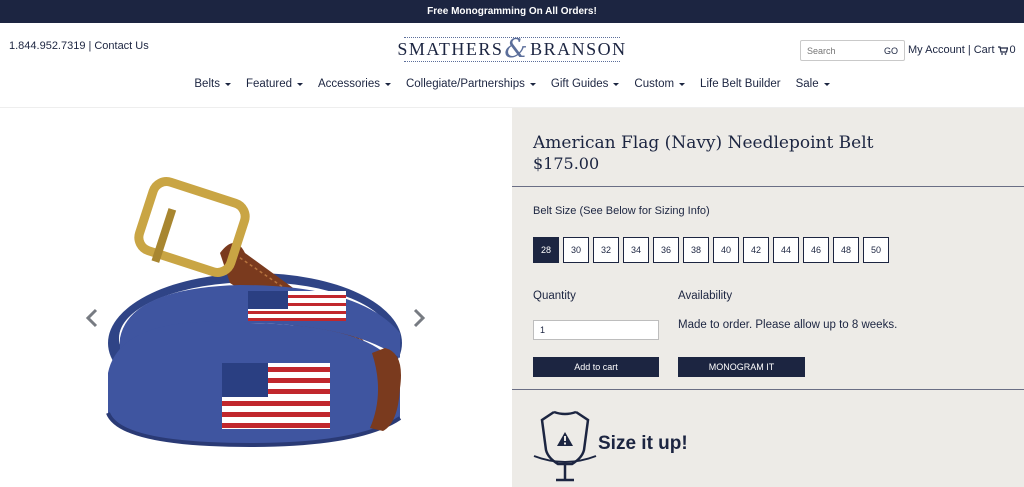 This screenshot has width=1024, height=487. I want to click on nav-label: Featured, so click(268, 84).